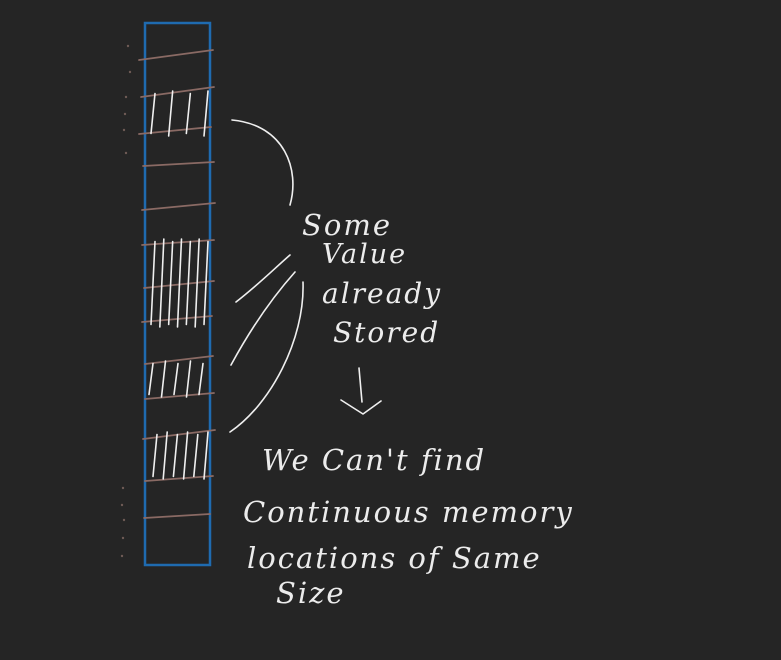  I want to click on memory-block-column, so click(177, 294).